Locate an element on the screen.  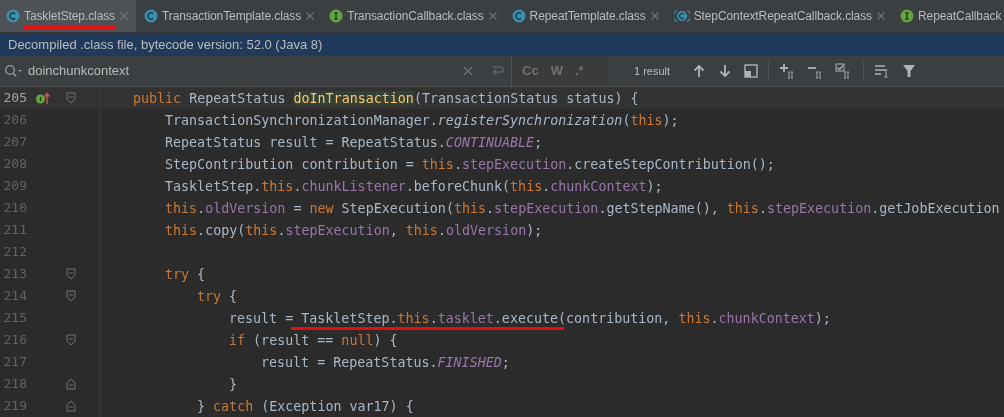
line-number: 217 is located at coordinates (14, 362).